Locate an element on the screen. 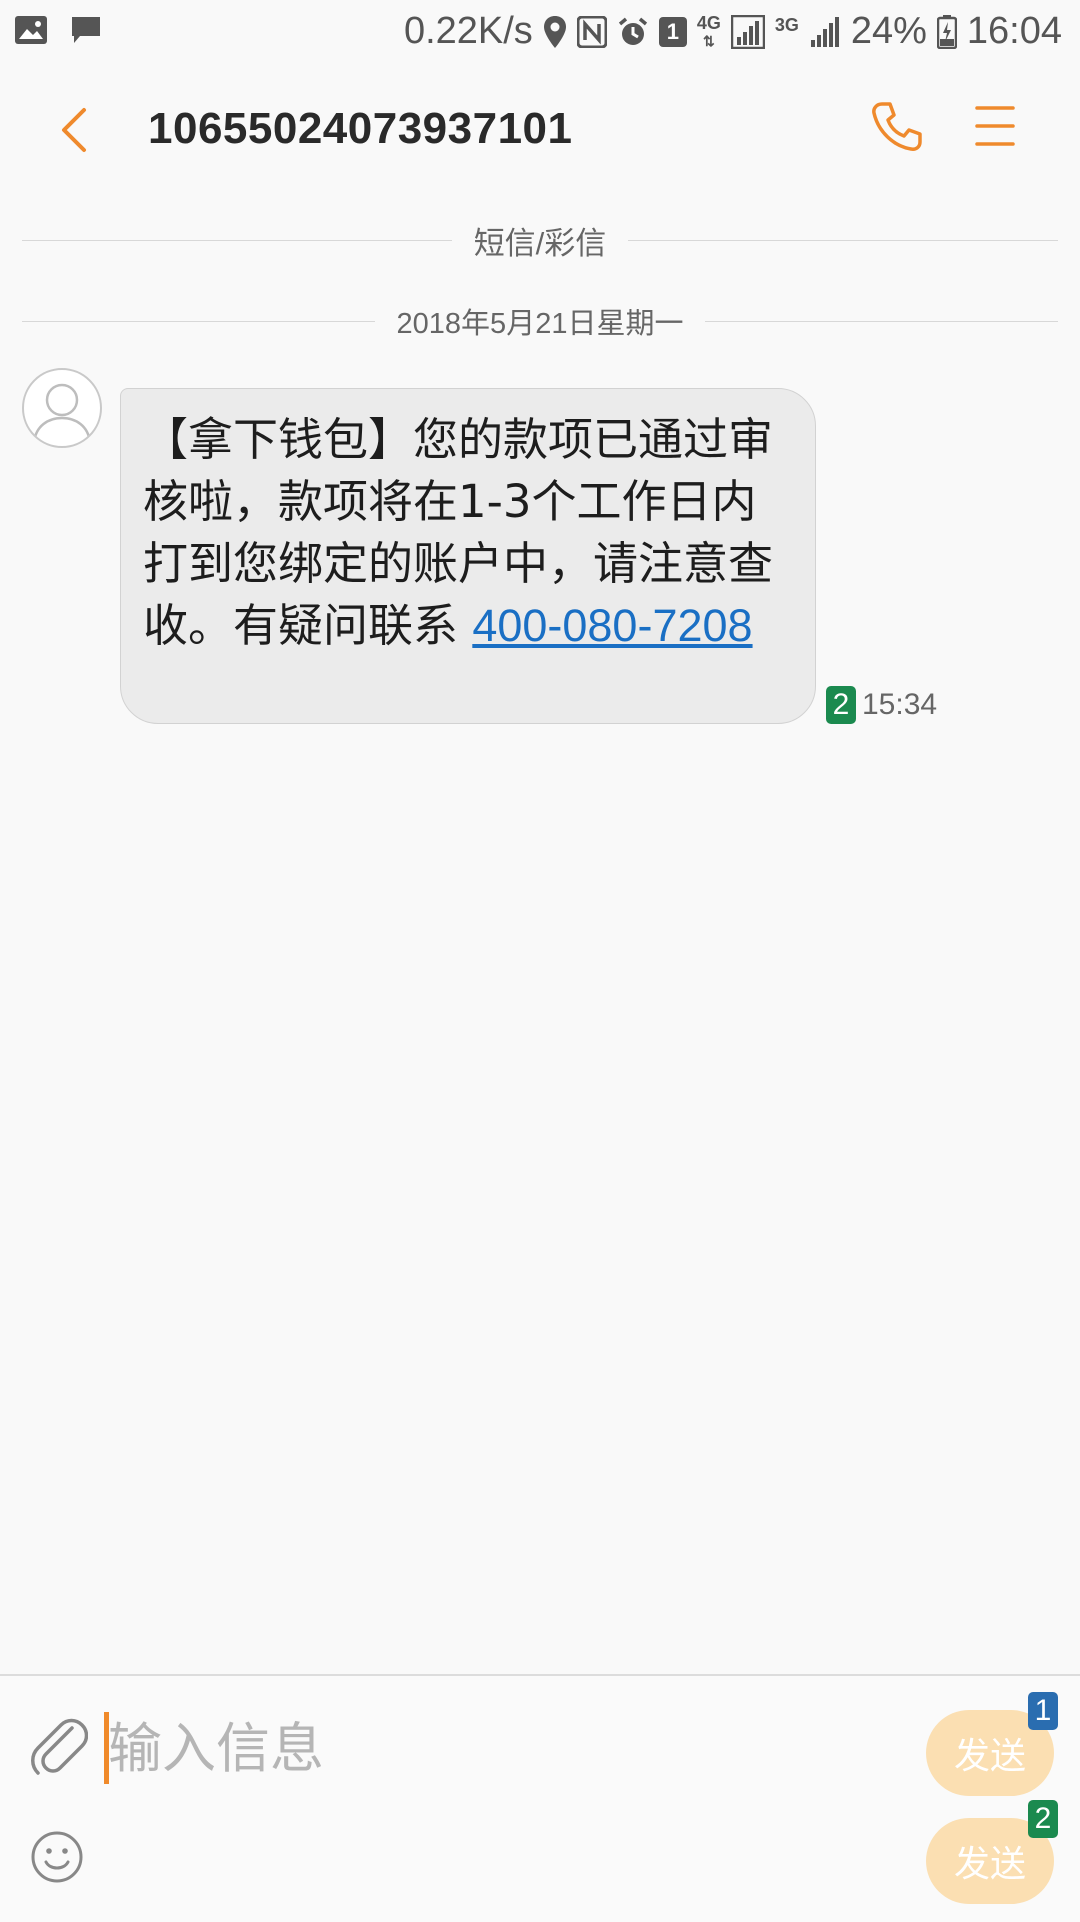 This screenshot has height=1922, width=1080. gallery-notification-icon is located at coordinates (31, 30).